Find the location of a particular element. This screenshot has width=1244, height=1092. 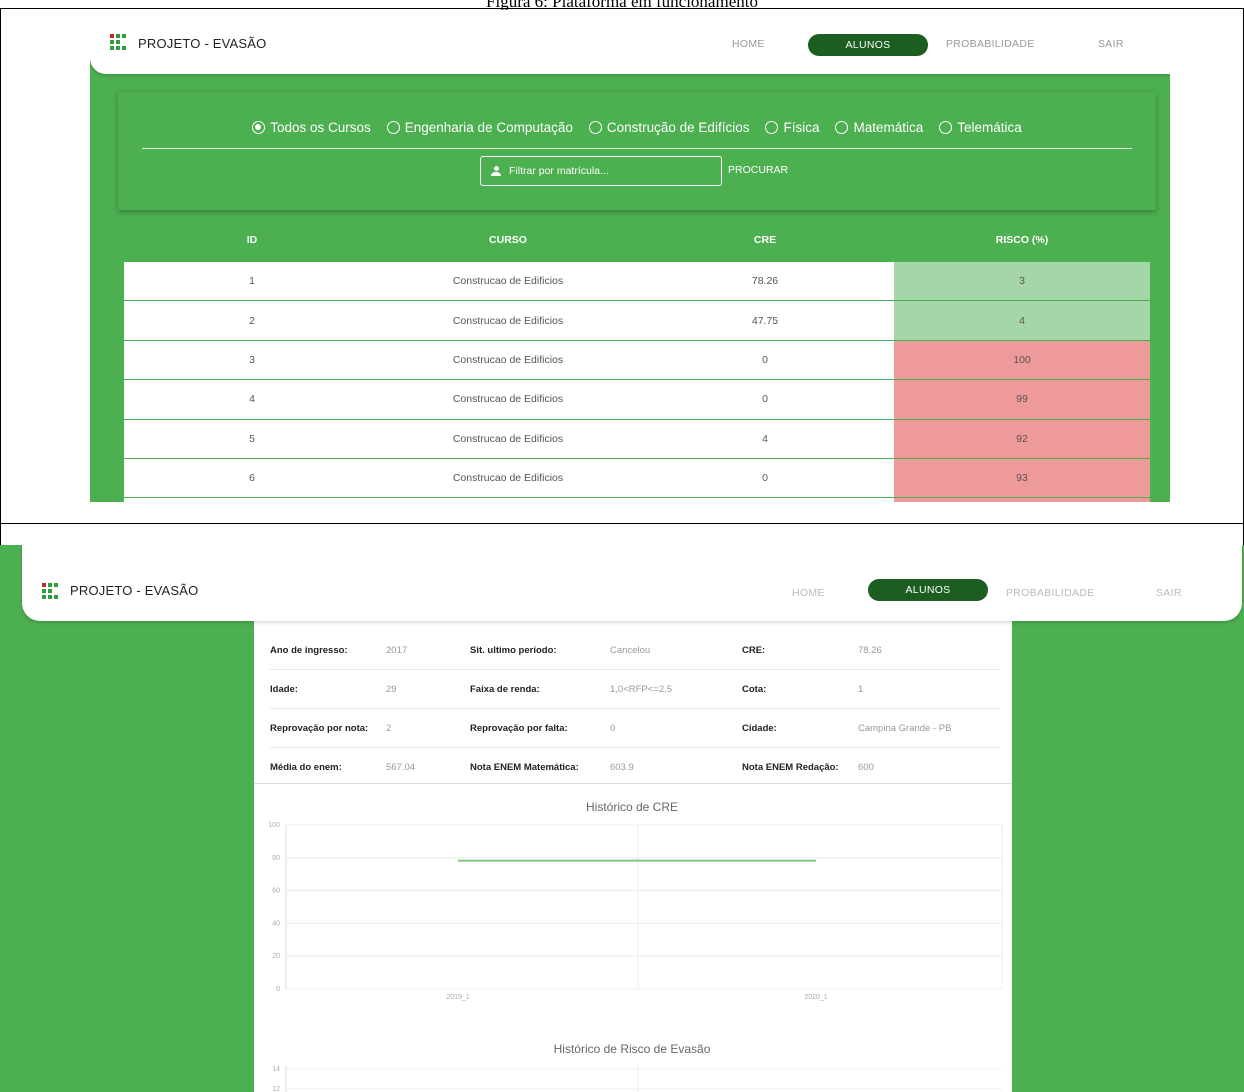

radio-engenharia-de-computacao: Engenharia de Computação is located at coordinates (479, 127).